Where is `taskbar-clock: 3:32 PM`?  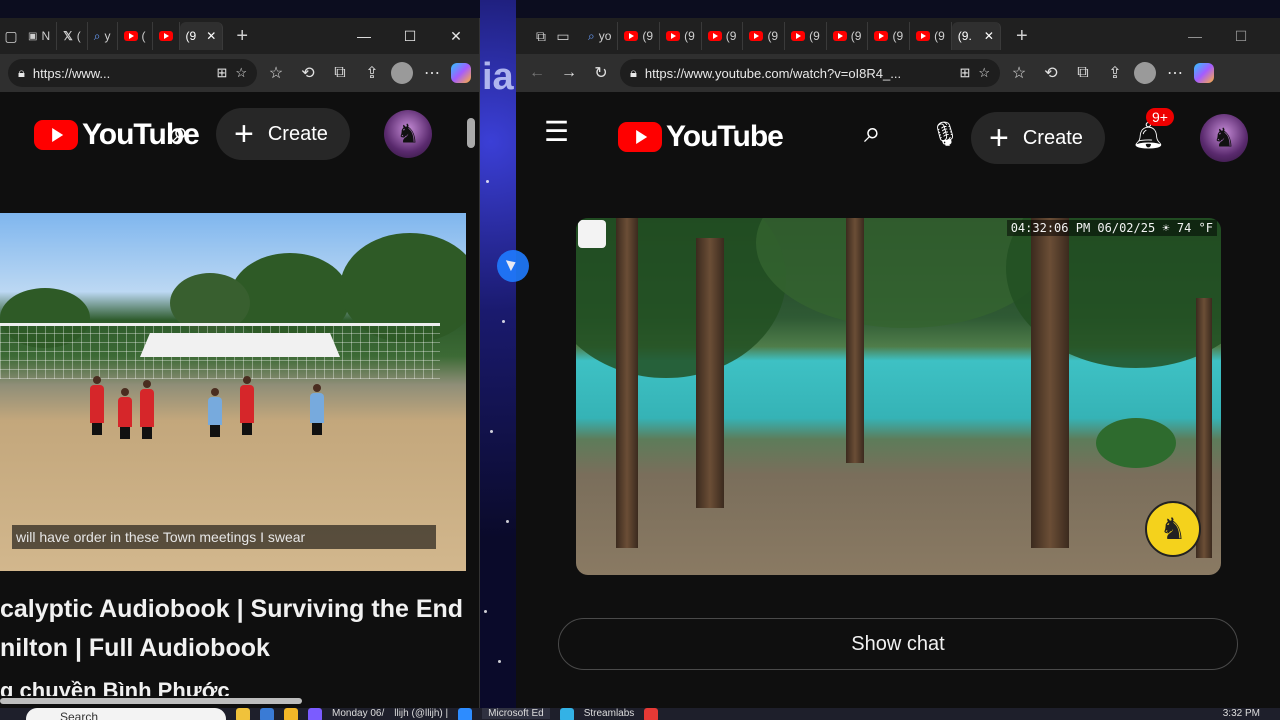
taskbar-clock: 3:32 PM is located at coordinates (1241, 713).